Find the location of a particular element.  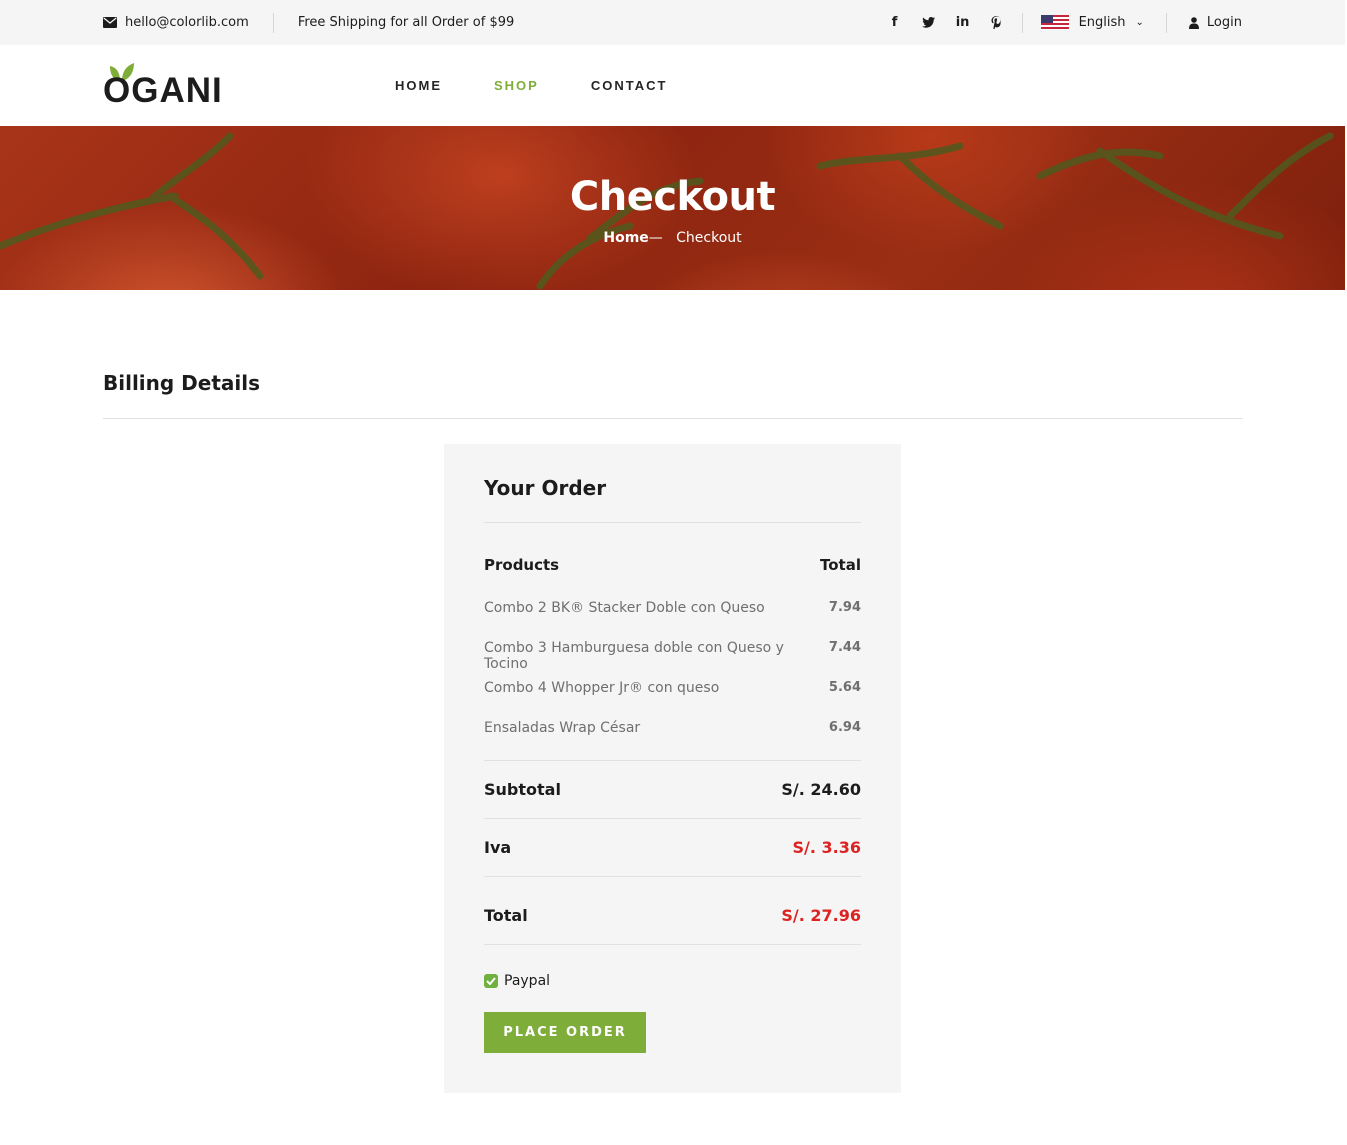

email-contact: hello@colorlib.com is located at coordinates (176, 22).